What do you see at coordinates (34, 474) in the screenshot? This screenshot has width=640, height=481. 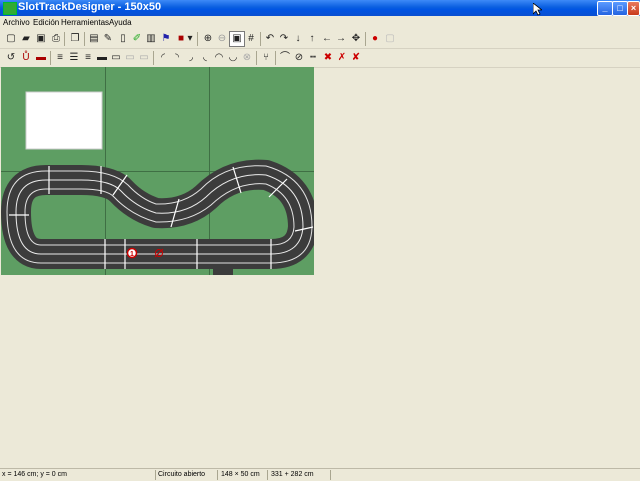 I see `status-coords: x = 146 cm; y = 0 cm` at bounding box center [34, 474].